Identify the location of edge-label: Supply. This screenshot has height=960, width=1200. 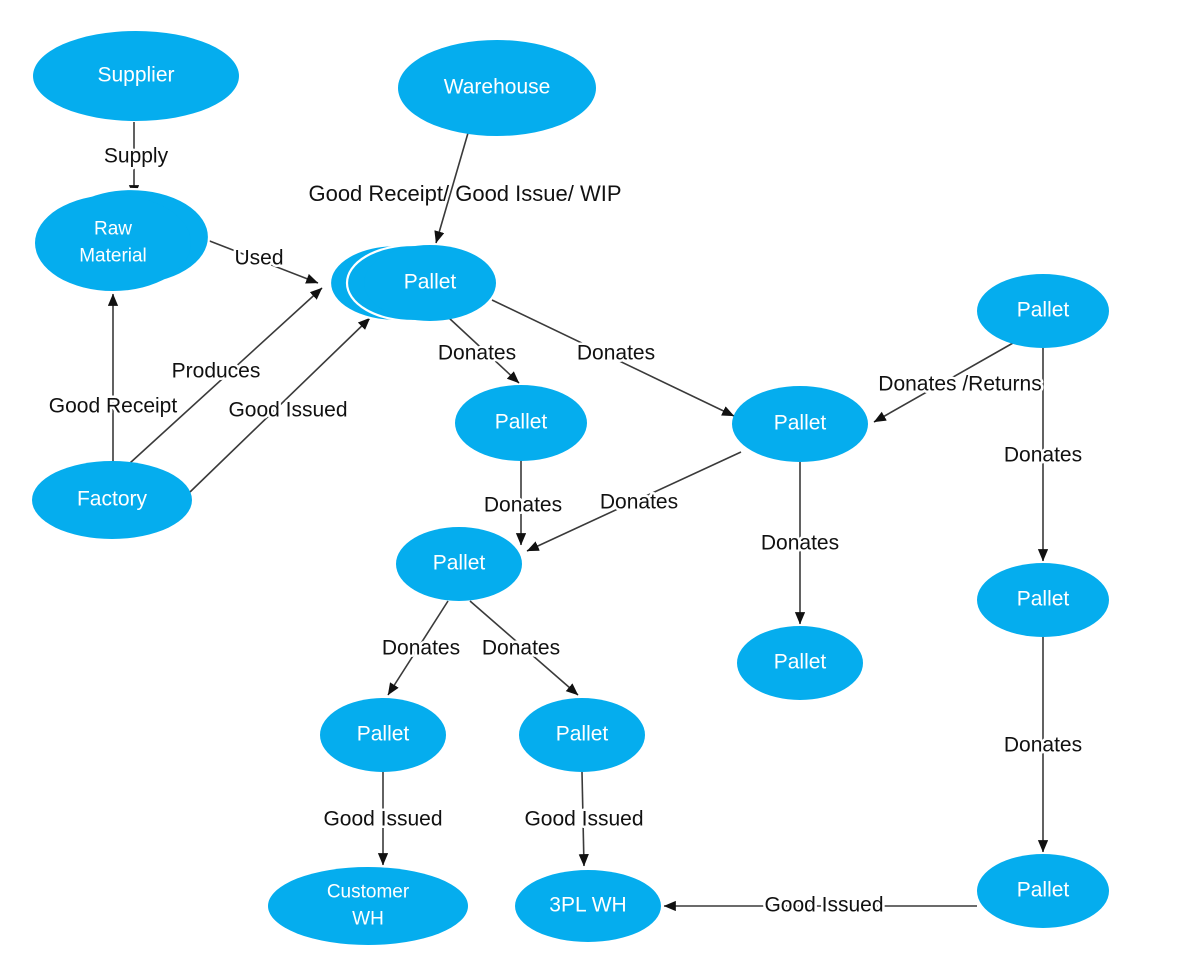
(136, 156).